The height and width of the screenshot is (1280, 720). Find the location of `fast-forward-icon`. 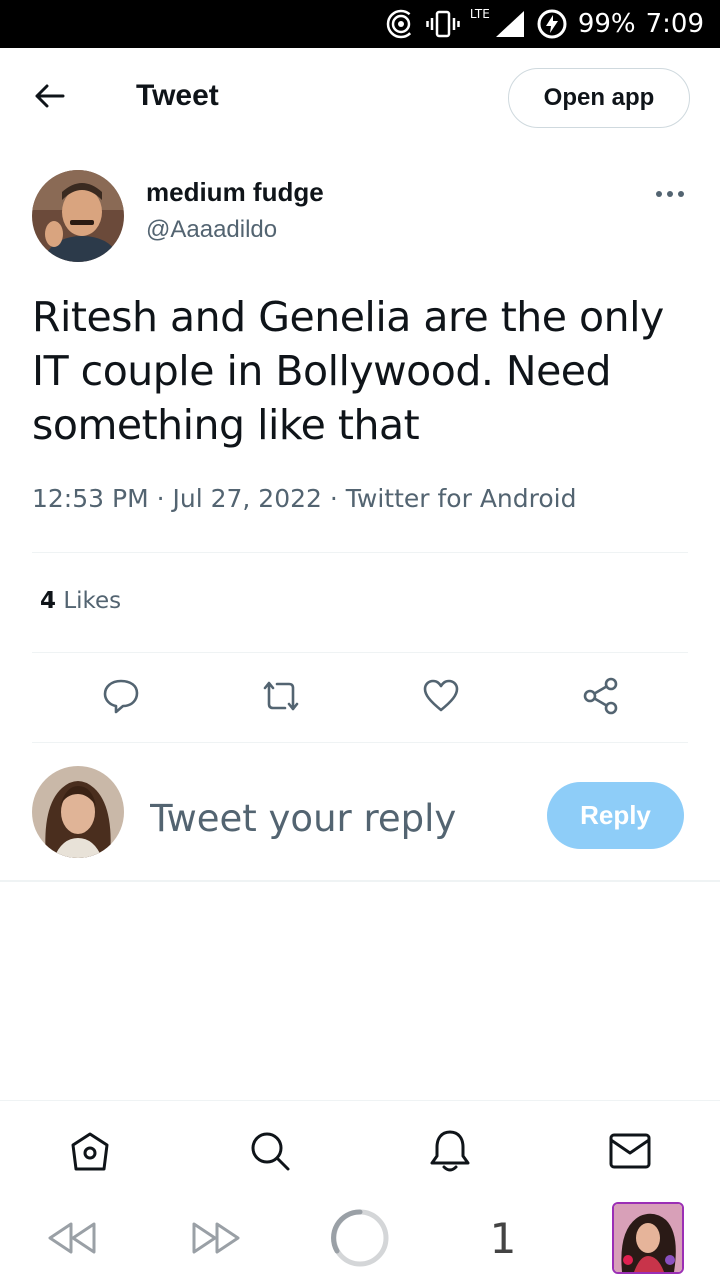

fast-forward-icon is located at coordinates (216, 1240).